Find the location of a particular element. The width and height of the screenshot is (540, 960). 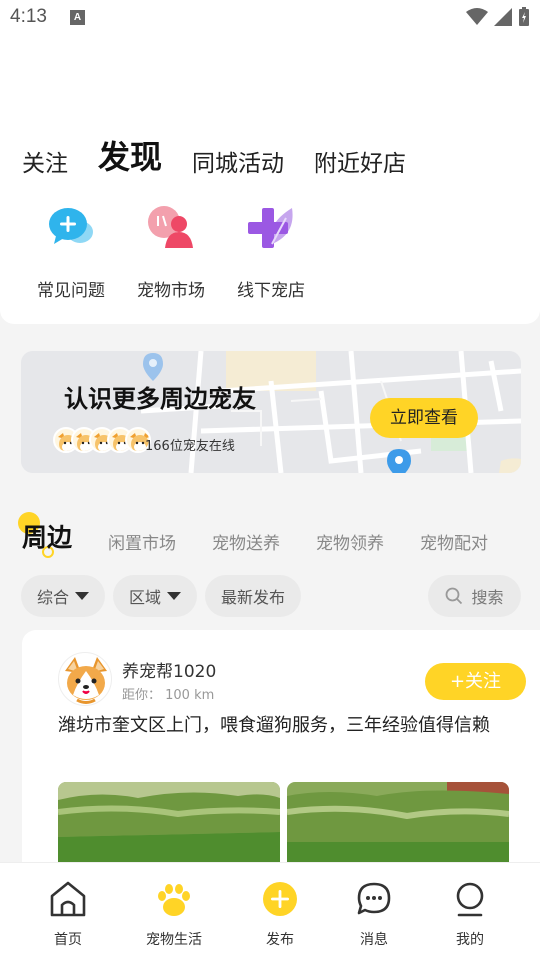

post-distance: 距你： 100 km is located at coordinates (168, 695).